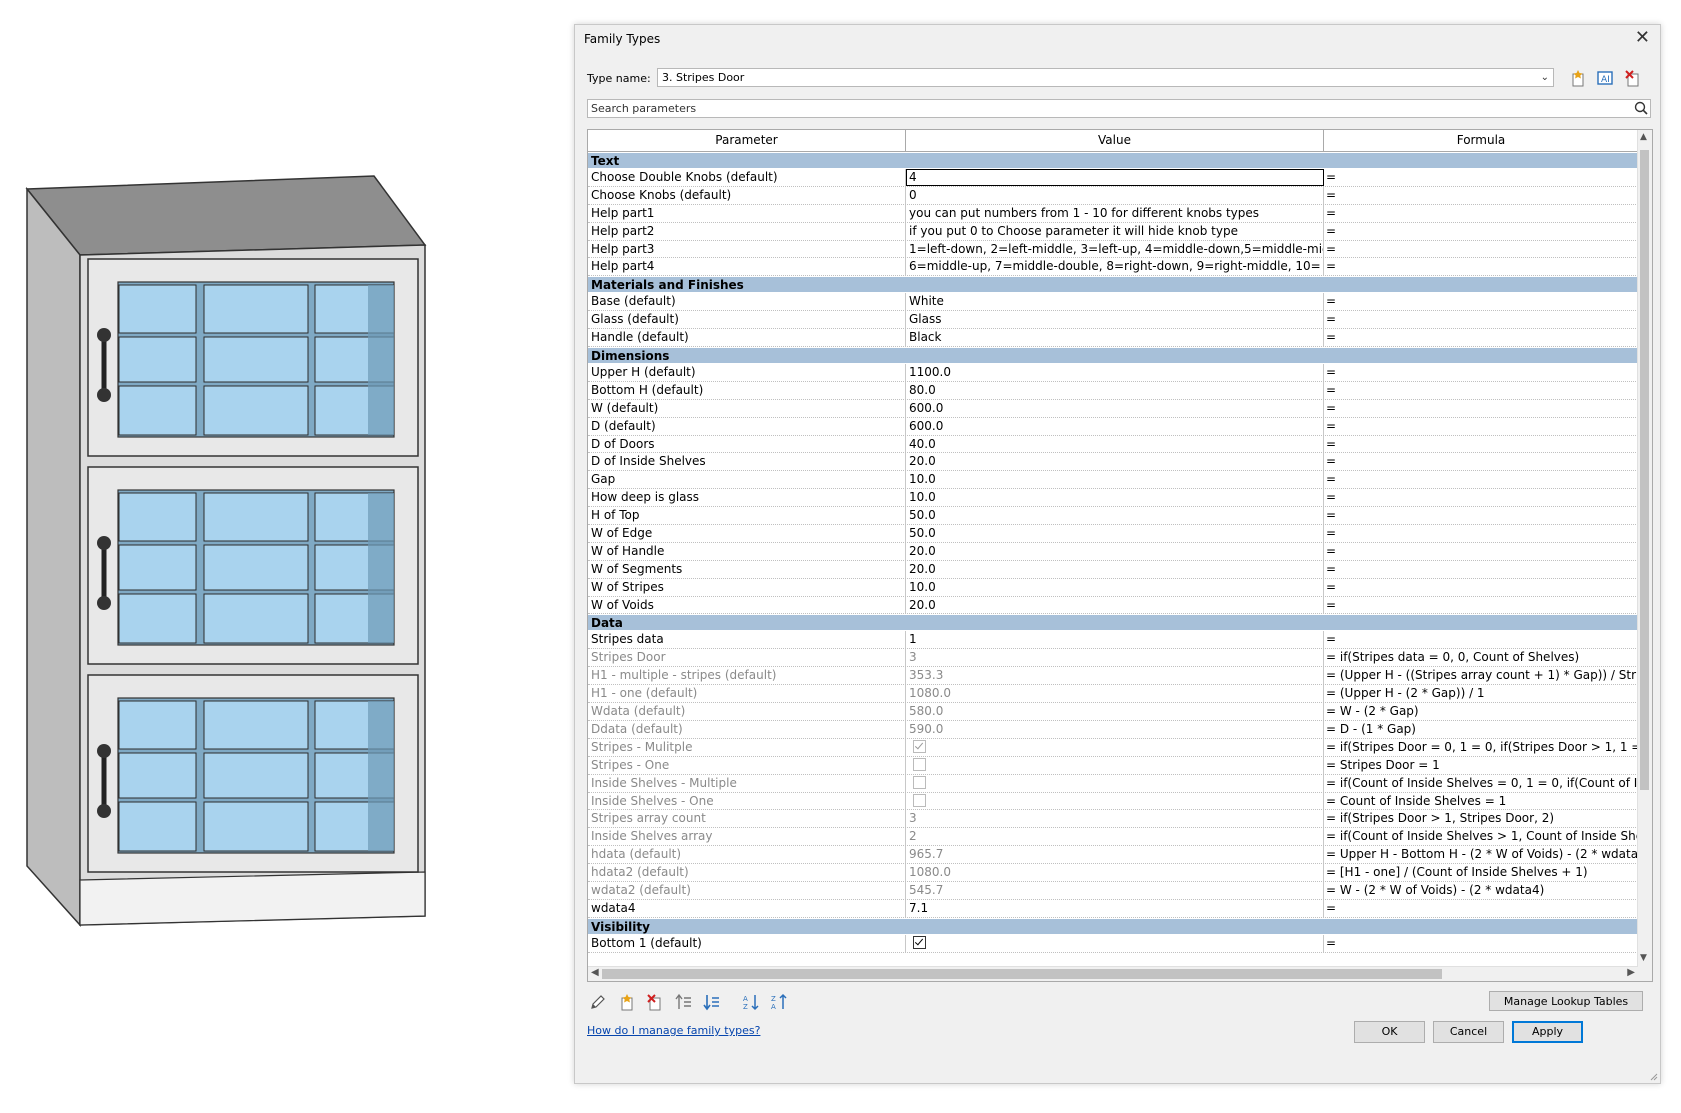 The height and width of the screenshot is (1113, 1681). I want to click on parameter-row: Base (default) White =, so click(1113, 302).